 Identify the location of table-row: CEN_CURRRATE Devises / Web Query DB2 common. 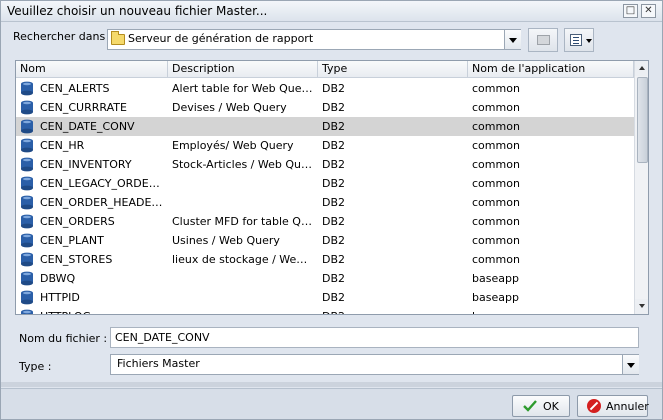
(325, 107).